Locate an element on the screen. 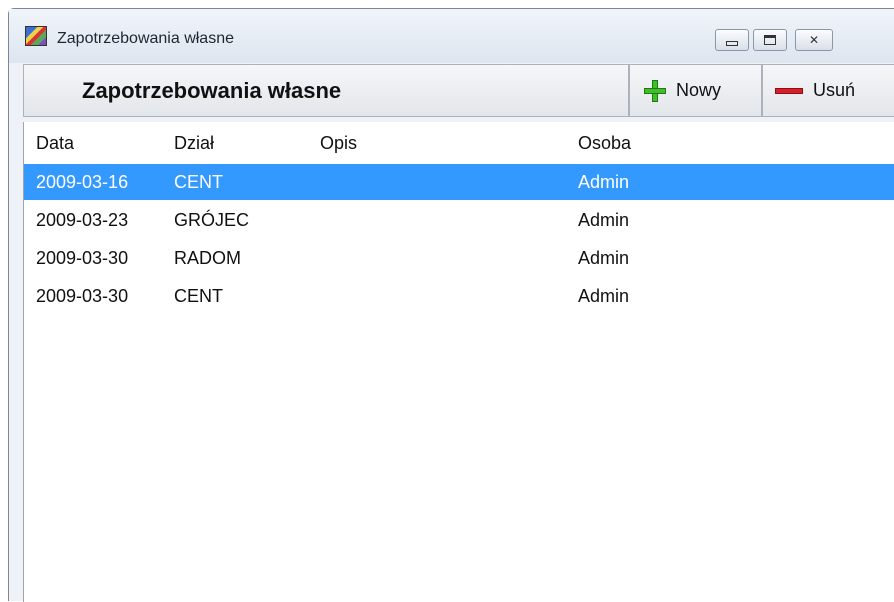 This screenshot has height=602, width=894. window-title: Zapotrzebowania własne is located at coordinates (145, 38).